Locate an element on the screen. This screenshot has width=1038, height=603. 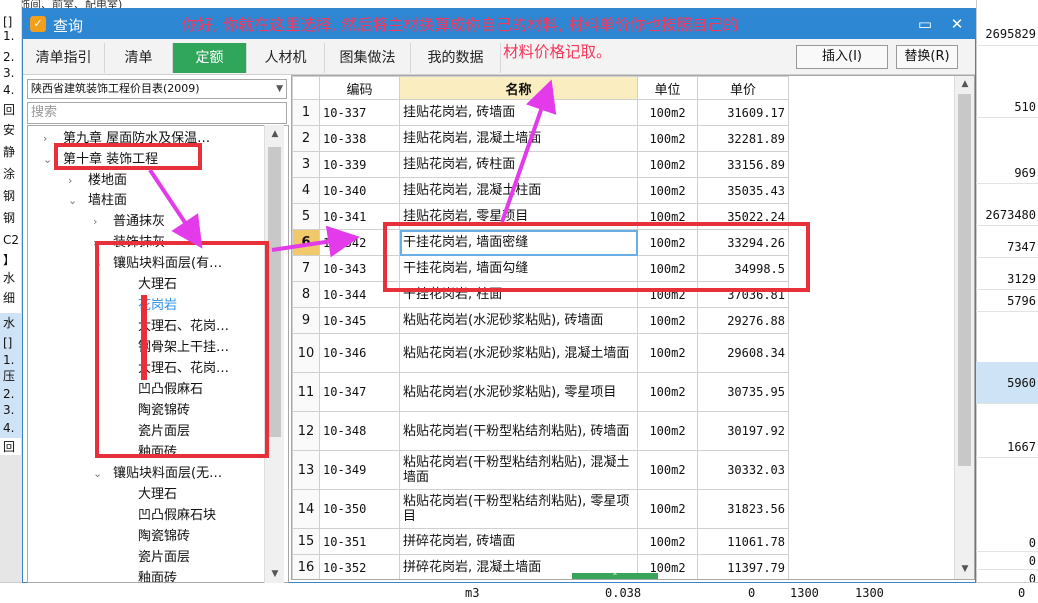
tab-atlas-method: 图集做法 is located at coordinates (368, 58).